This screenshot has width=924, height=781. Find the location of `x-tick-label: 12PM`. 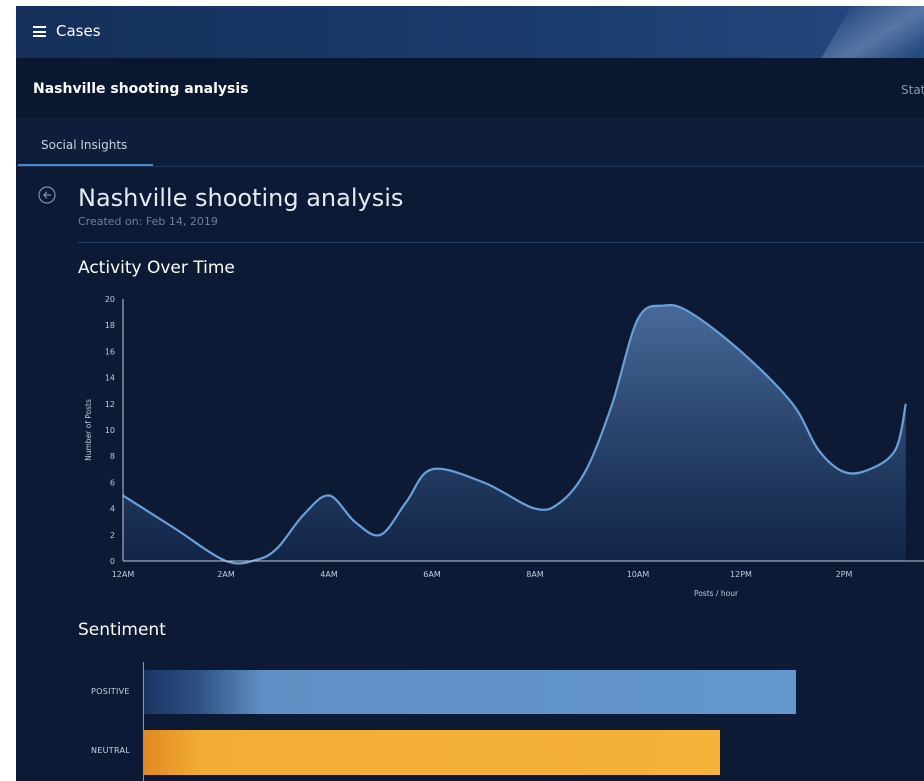

x-tick-label: 12PM is located at coordinates (741, 574).